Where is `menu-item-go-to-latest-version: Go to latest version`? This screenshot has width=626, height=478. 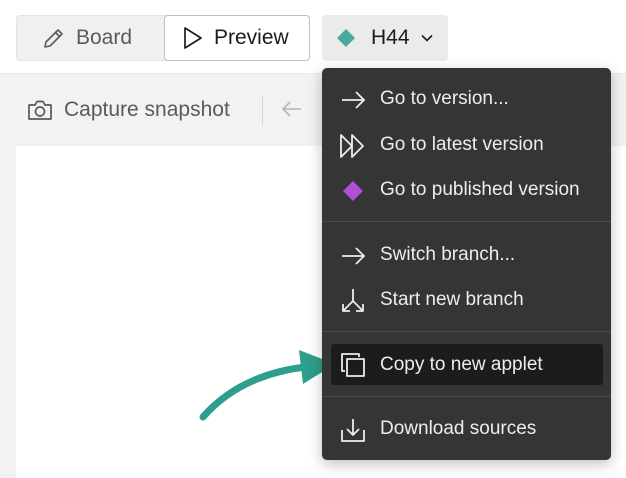
menu-item-go-to-latest-version: Go to latest version is located at coordinates (466, 145).